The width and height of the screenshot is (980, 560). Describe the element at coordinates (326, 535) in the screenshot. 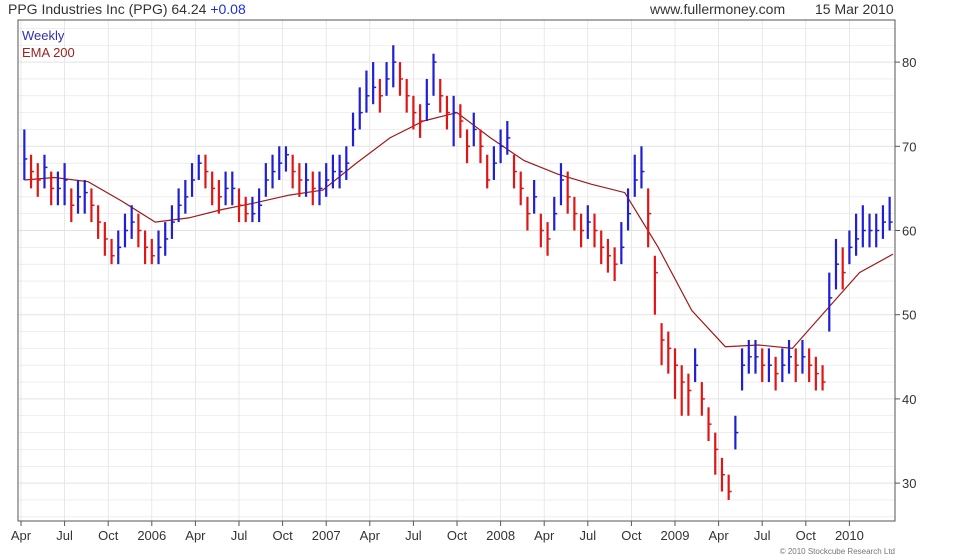

I see `x-tick-label: 2007` at that location.